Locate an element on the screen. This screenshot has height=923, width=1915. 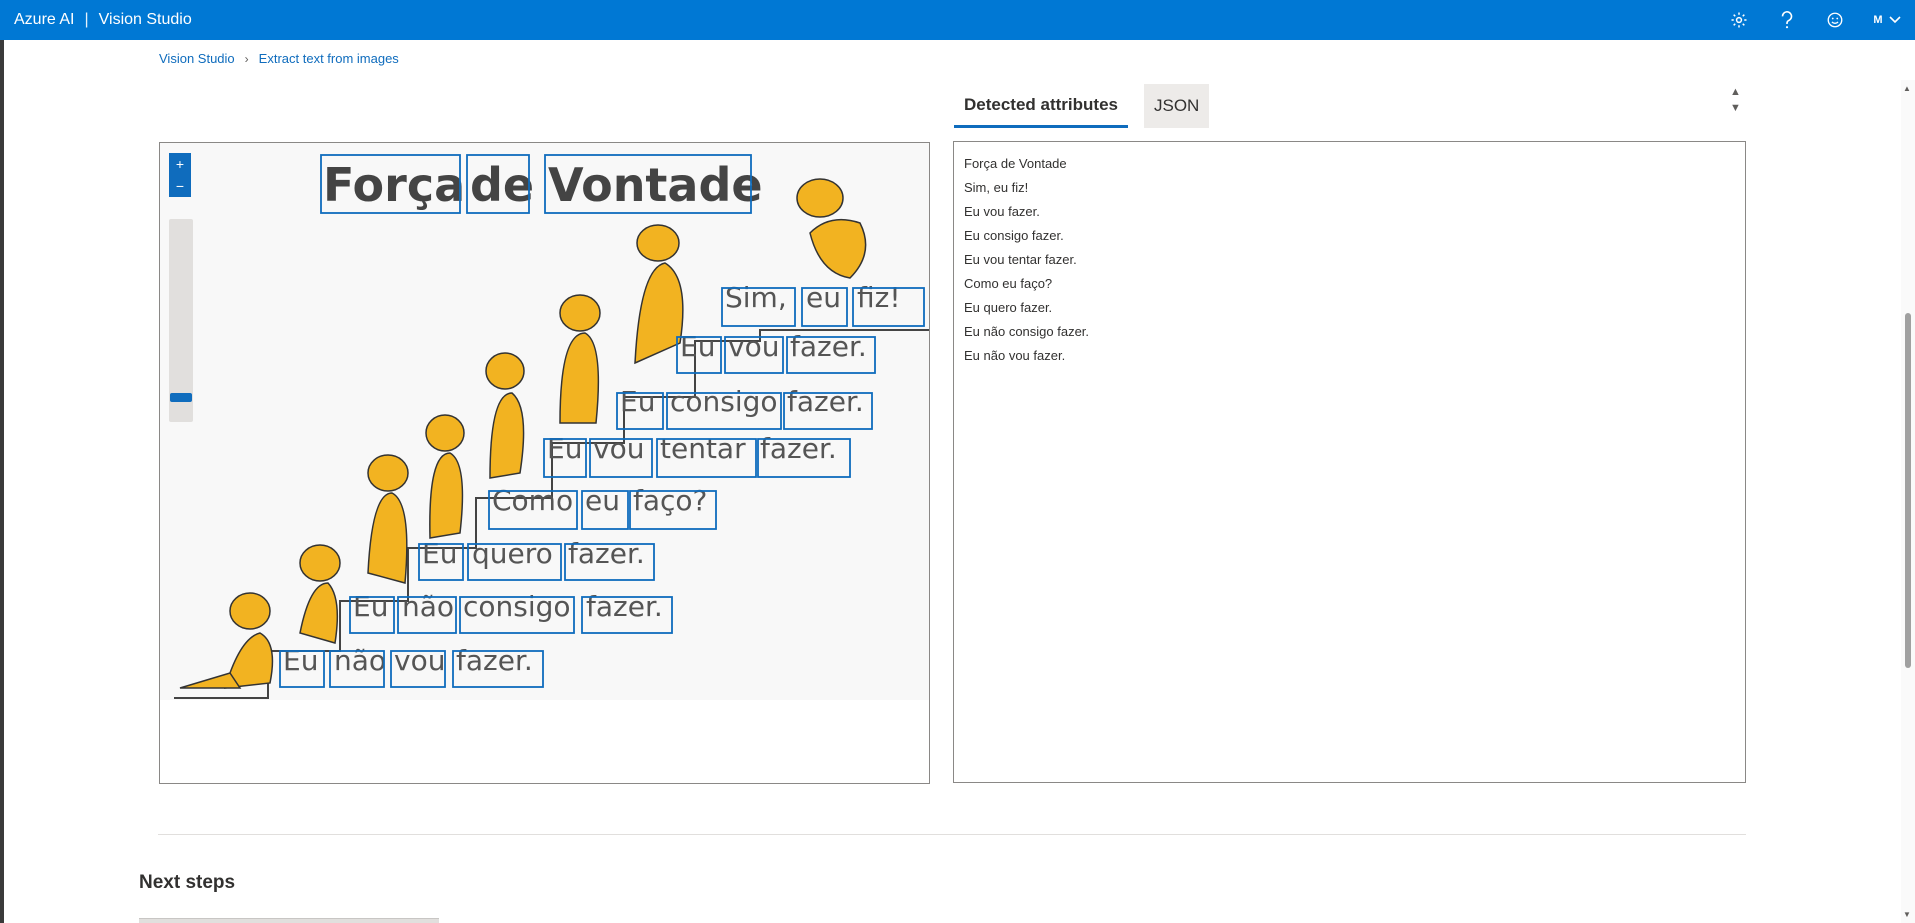
account-menu: M is located at coordinates (1887, 20).